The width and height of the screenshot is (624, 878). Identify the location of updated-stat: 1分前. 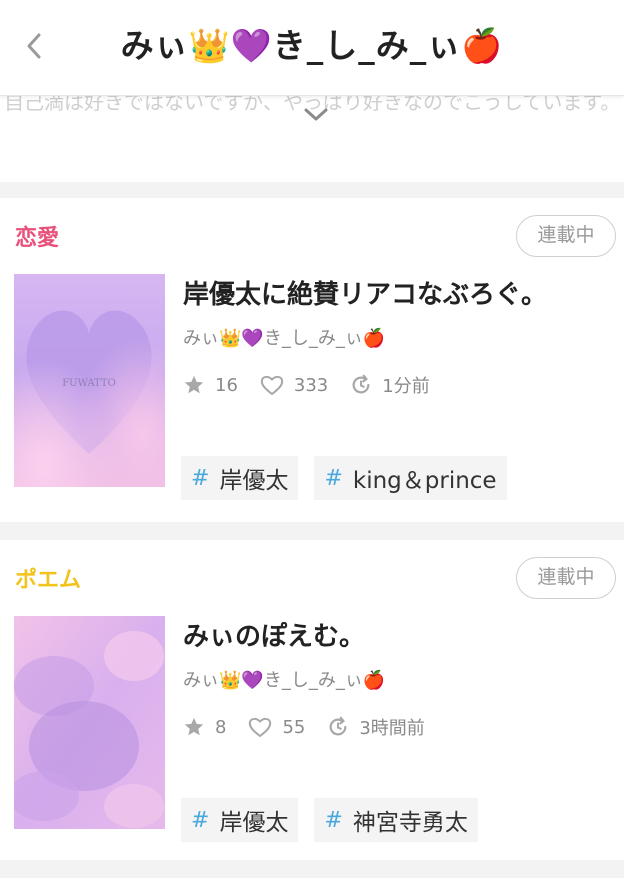
(390, 385).